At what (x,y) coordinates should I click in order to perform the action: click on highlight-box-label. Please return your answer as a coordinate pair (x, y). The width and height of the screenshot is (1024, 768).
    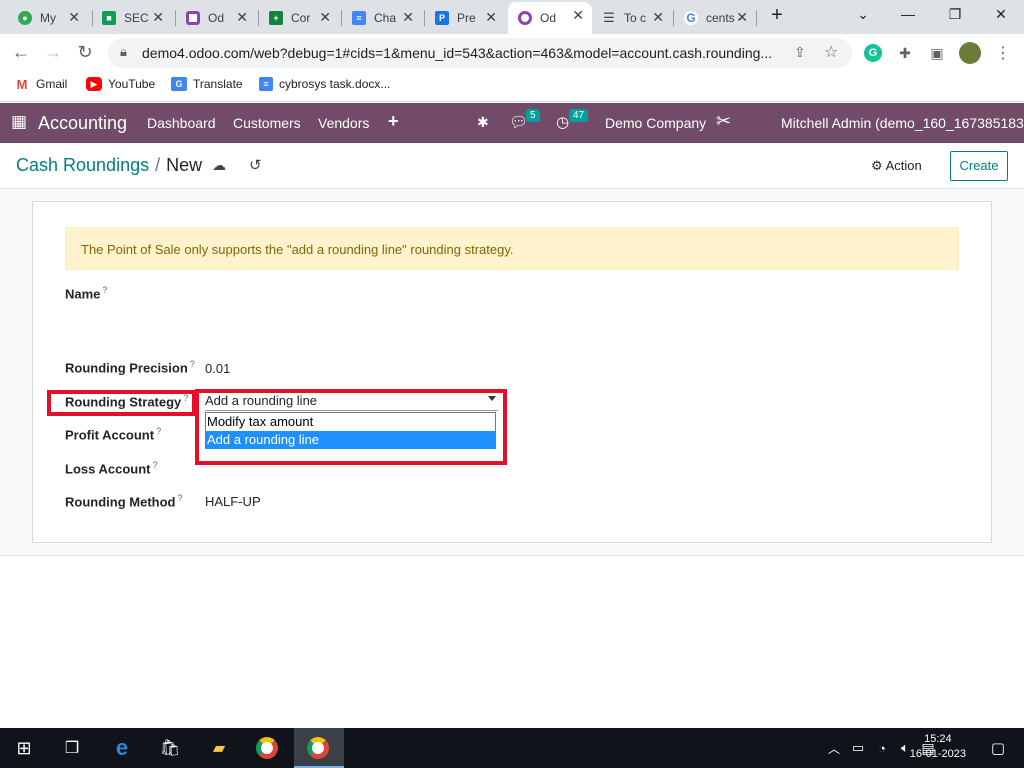
    Looking at the image, I should click on (121, 403).